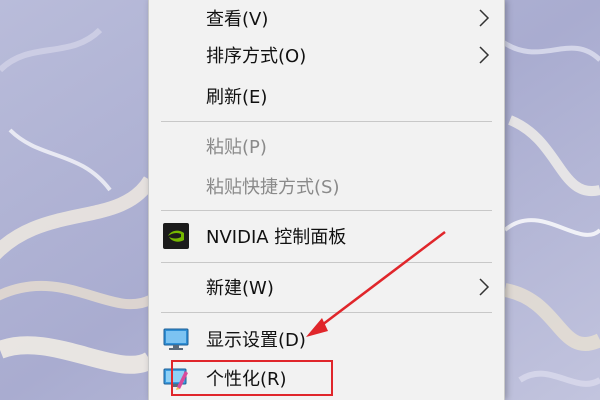 Image resolution: width=600 pixels, height=400 pixels. What do you see at coordinates (252, 378) in the screenshot?
I see `annotation-highlight-box` at bounding box center [252, 378].